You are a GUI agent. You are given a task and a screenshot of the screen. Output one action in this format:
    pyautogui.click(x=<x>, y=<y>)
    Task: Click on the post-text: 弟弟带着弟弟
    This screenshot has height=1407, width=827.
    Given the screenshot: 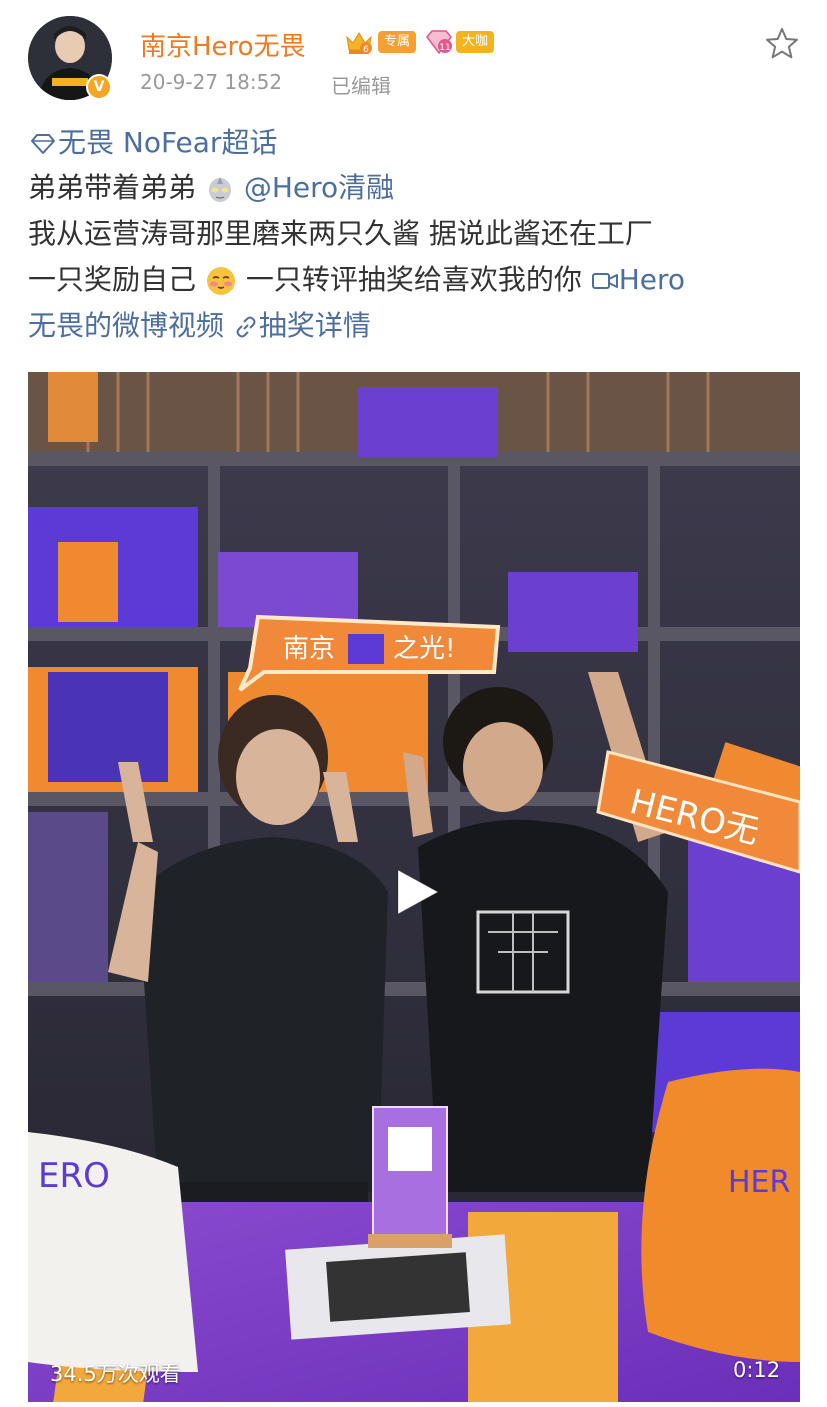 What is the action you would take?
    pyautogui.click(x=112, y=187)
    